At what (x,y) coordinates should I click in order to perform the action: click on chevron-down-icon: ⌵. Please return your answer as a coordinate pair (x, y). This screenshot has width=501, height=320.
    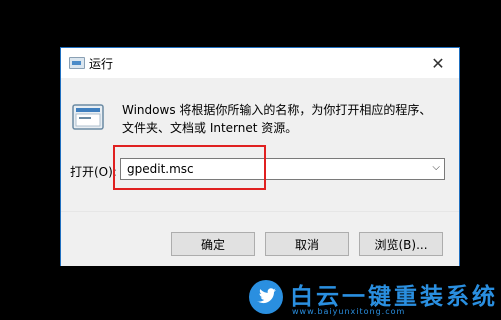
    Looking at the image, I should click on (436, 167).